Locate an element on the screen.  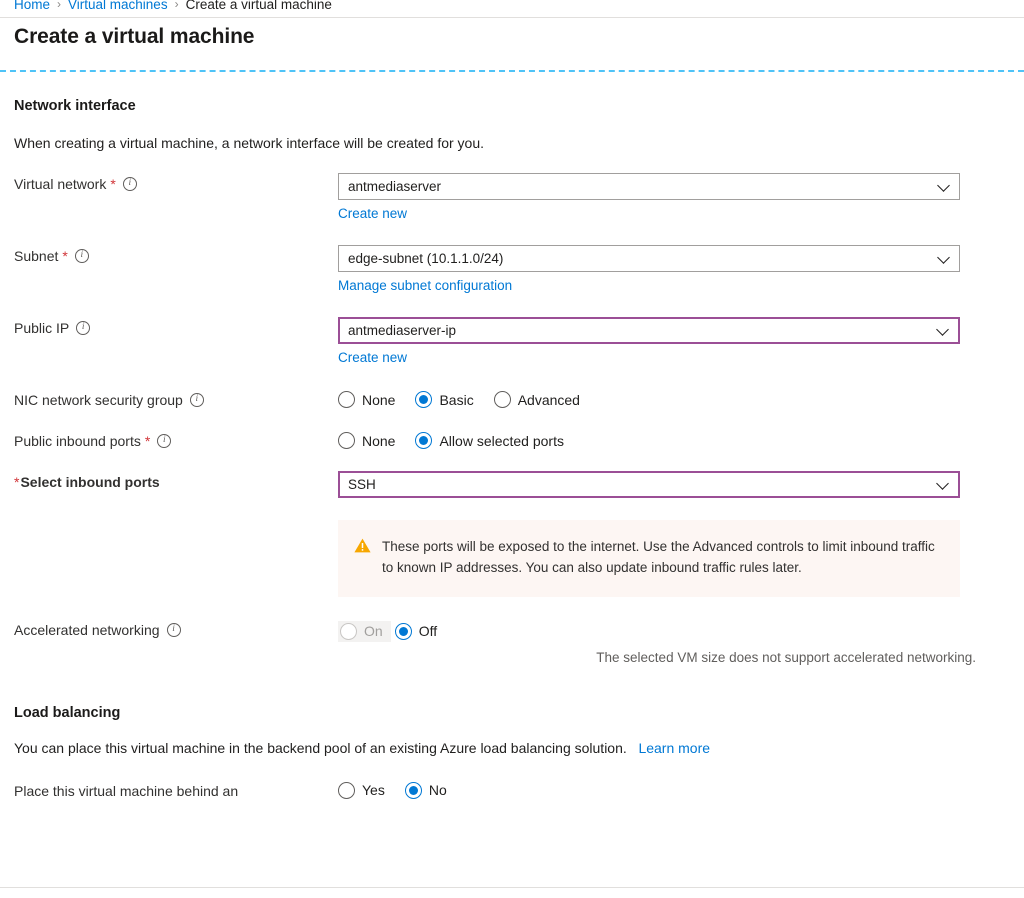
nic-nsg-option-advanced: Advanced is located at coordinates (536, 399).